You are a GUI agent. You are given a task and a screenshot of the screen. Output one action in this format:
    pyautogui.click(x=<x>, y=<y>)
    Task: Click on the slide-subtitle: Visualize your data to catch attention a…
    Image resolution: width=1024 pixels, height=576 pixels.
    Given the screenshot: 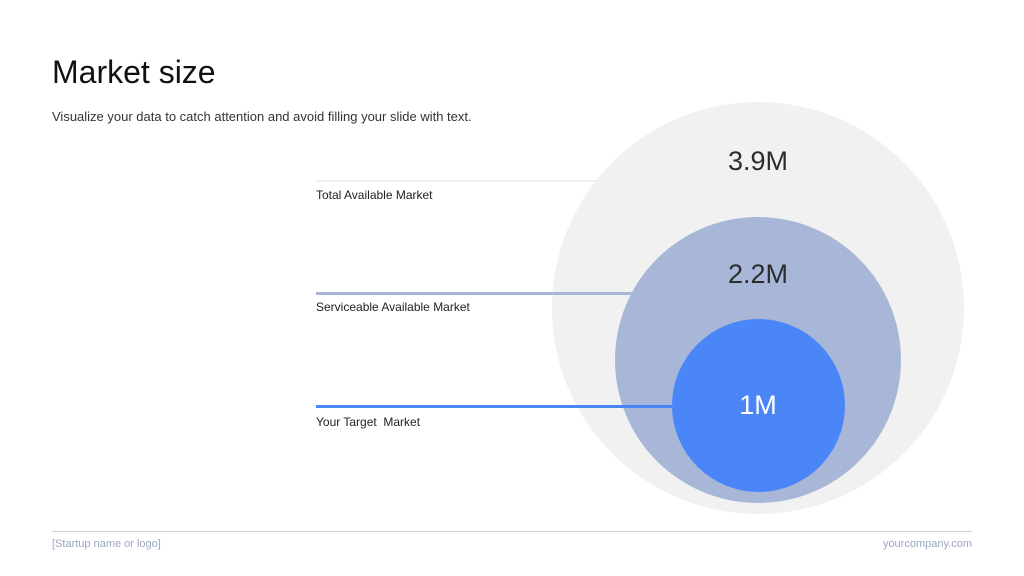 What is the action you would take?
    pyautogui.click(x=262, y=116)
    